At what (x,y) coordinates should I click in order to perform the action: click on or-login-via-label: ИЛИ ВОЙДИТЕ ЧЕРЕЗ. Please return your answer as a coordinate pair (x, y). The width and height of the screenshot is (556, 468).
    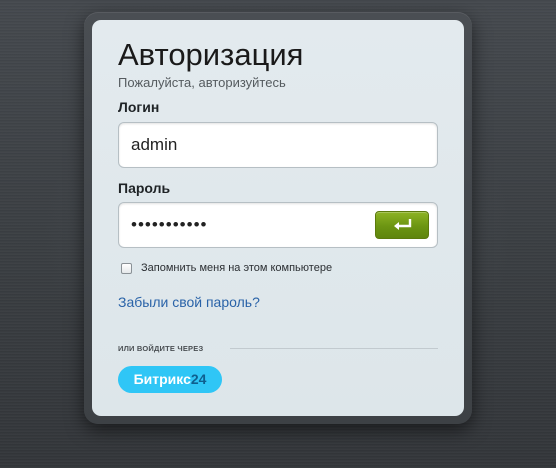
    Looking at the image, I should click on (161, 348).